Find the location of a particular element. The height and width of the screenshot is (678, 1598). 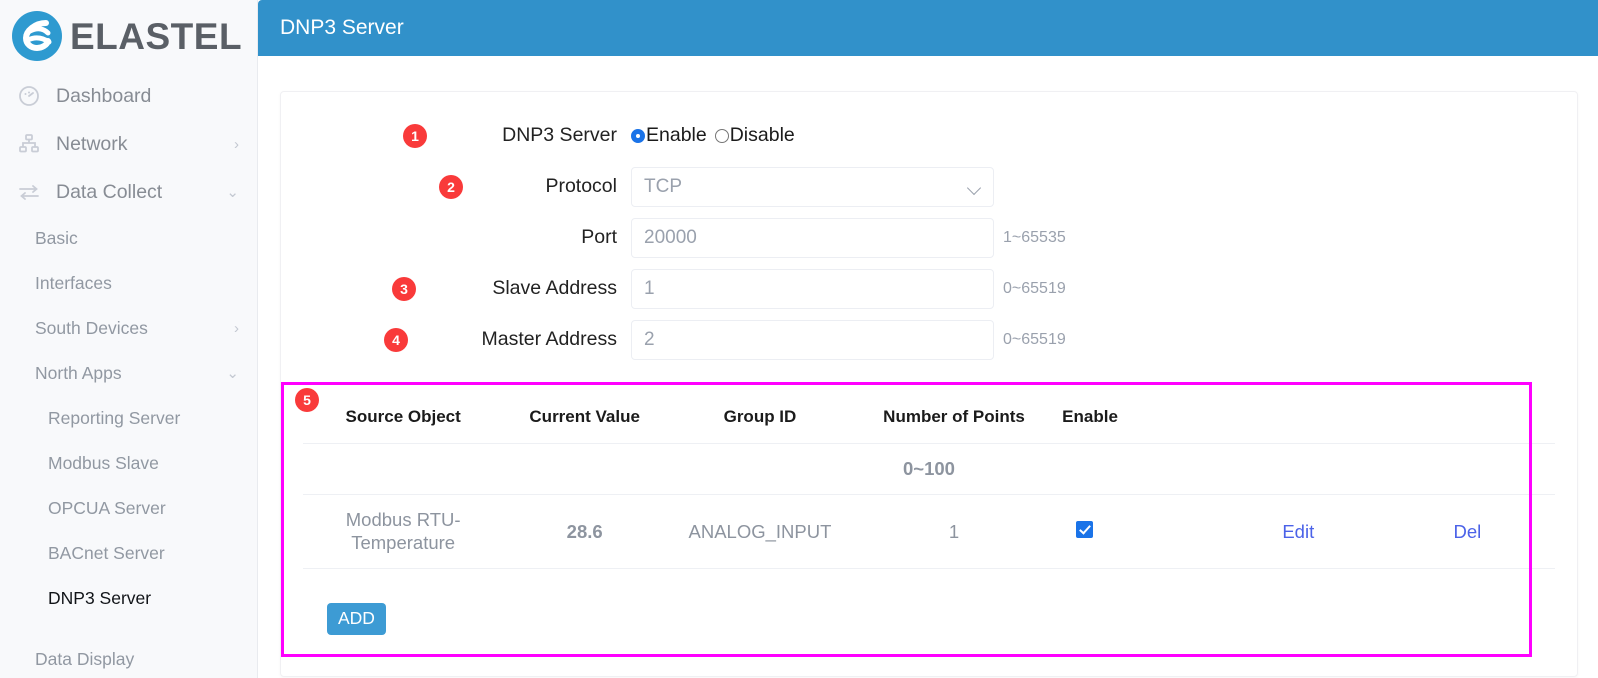

step-badge-5: 5 is located at coordinates (307, 400).